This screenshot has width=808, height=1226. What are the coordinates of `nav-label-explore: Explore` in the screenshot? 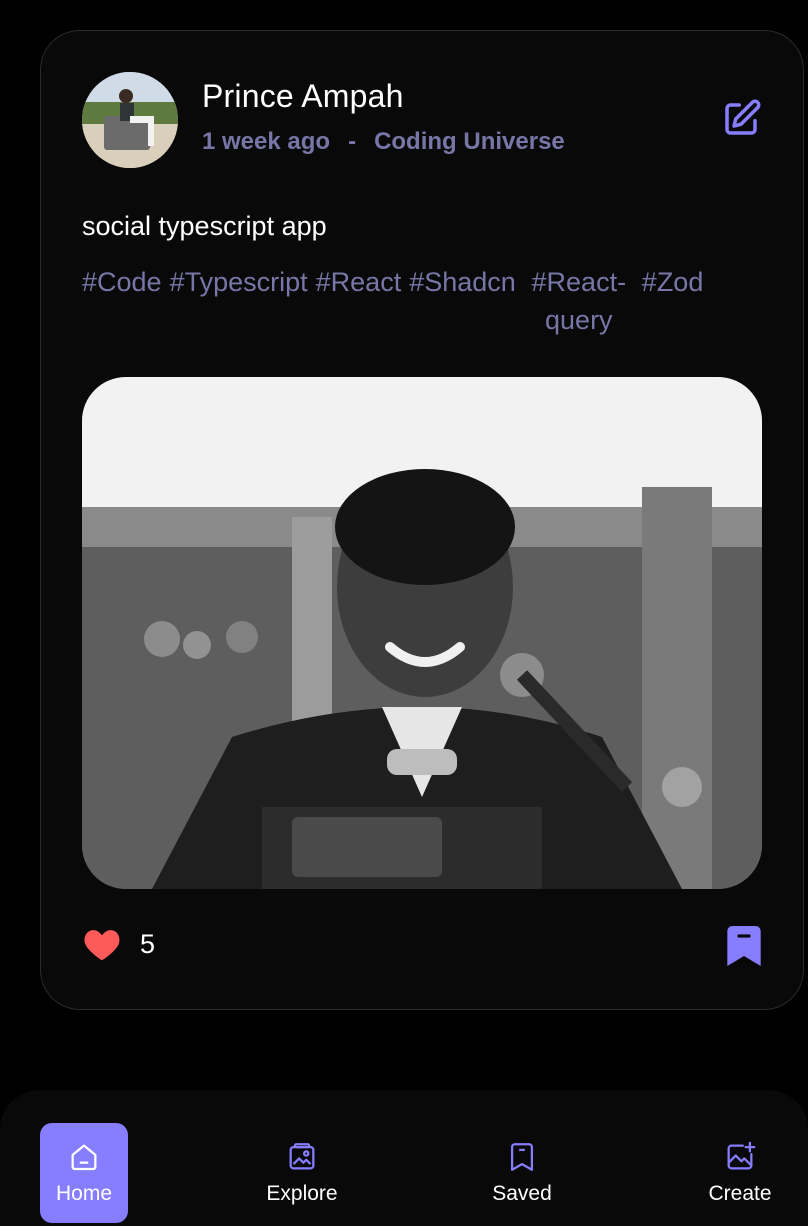 It's located at (302, 1193).